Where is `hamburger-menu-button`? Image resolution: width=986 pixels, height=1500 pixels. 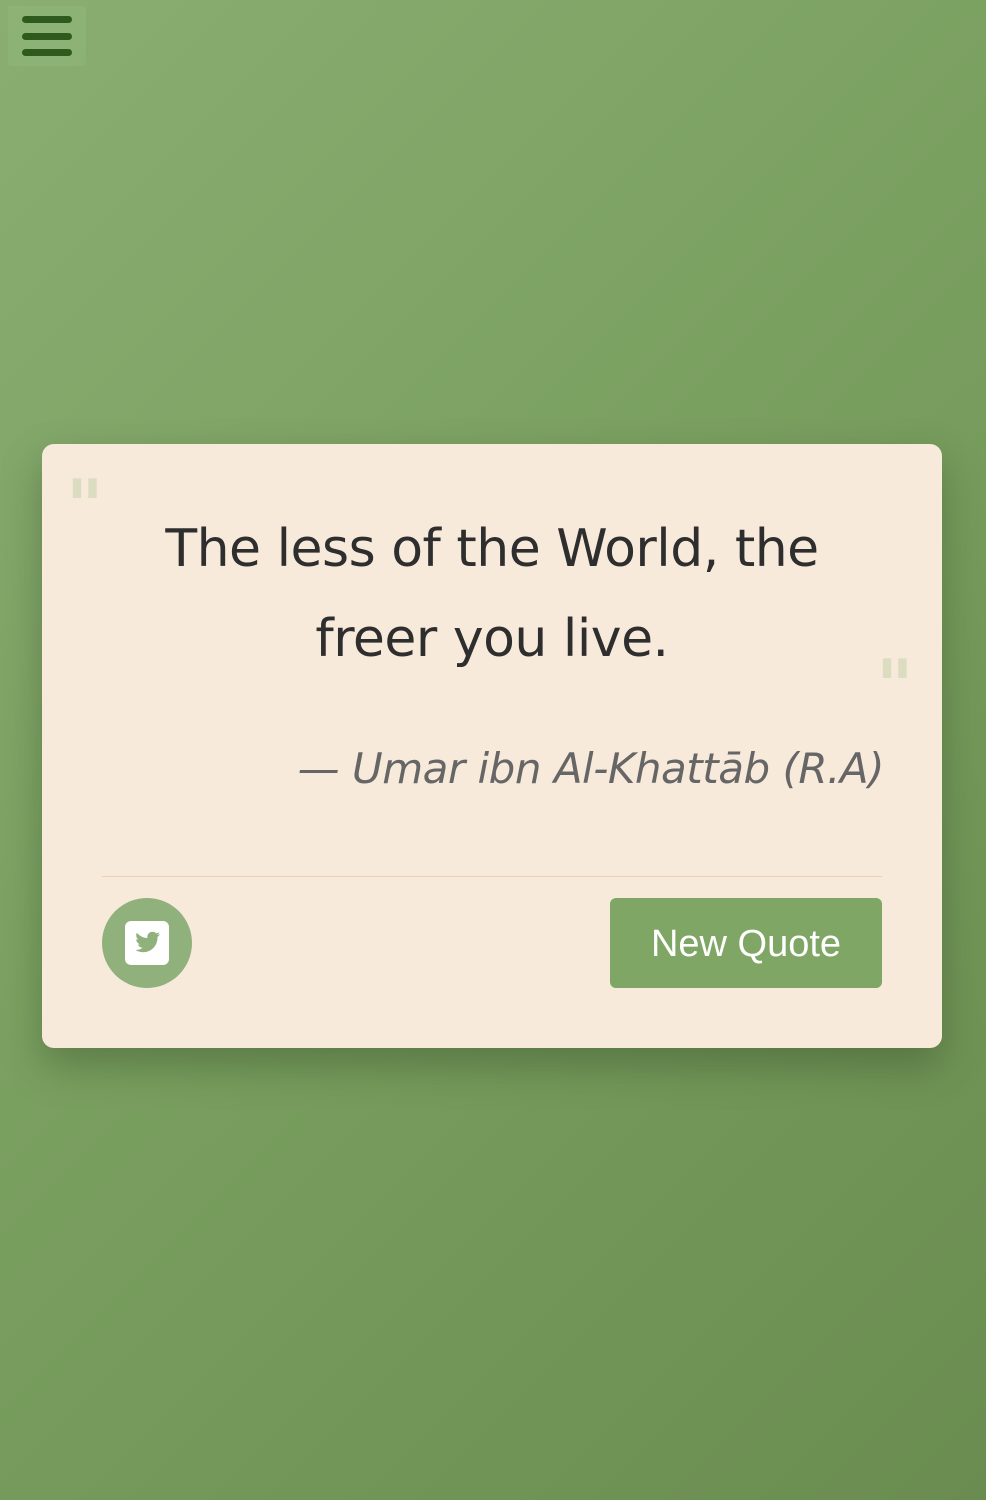 hamburger-menu-button is located at coordinates (47, 36).